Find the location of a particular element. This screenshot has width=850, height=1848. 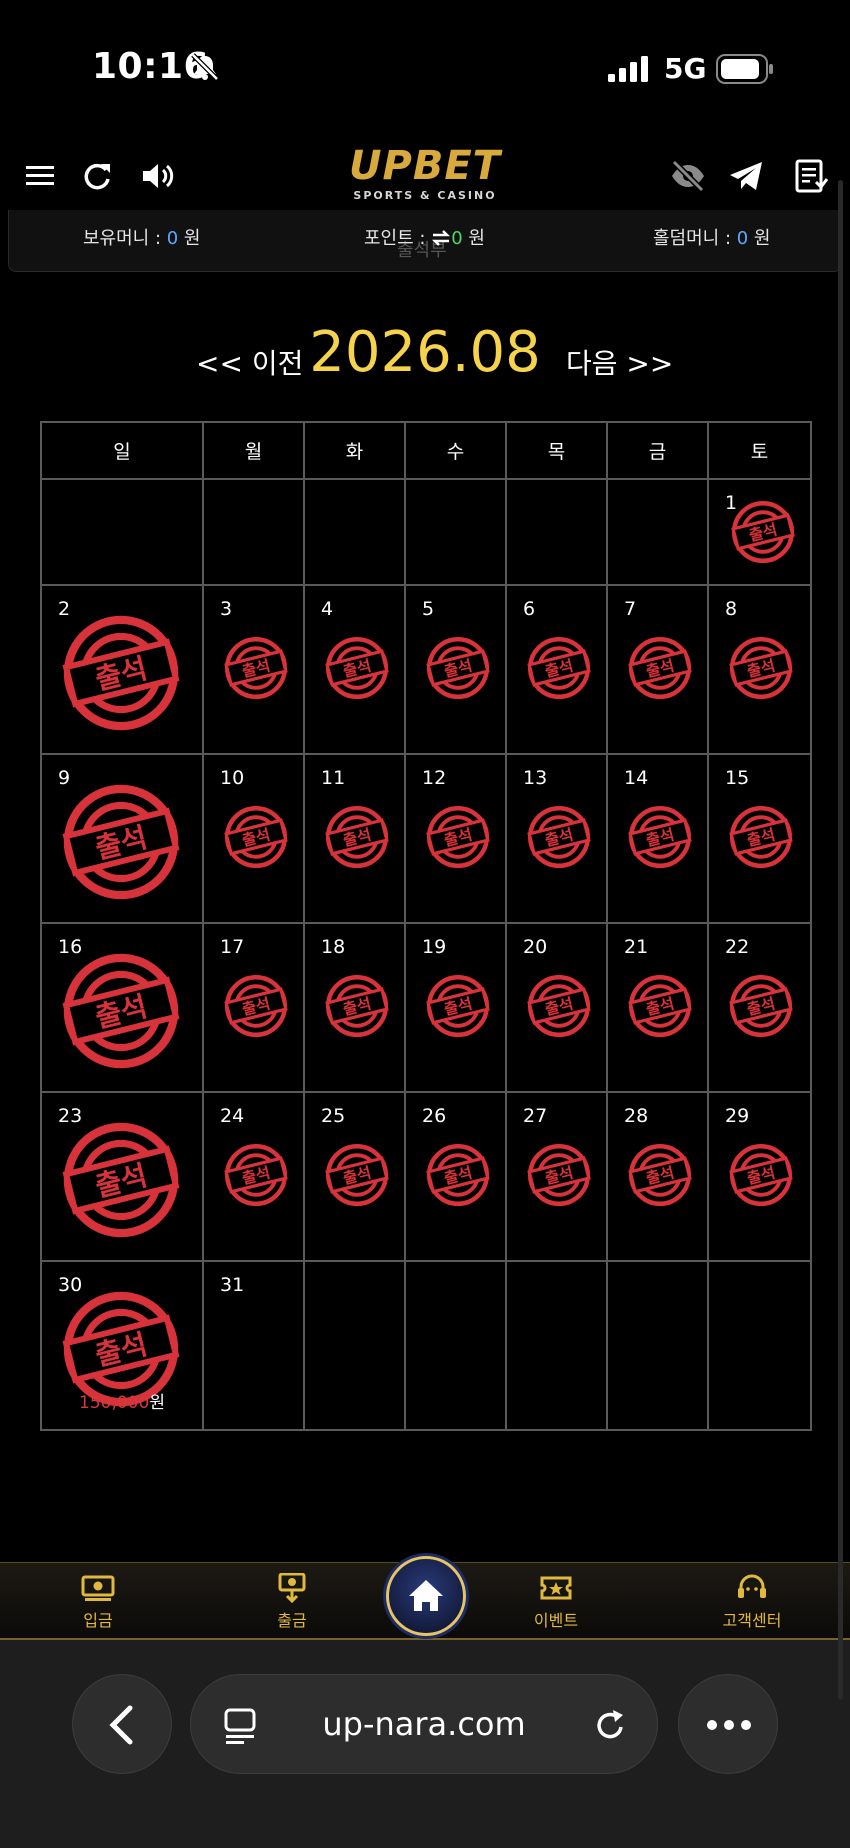

calendar-day-cell: 22 출석 is located at coordinates (759, 1007).